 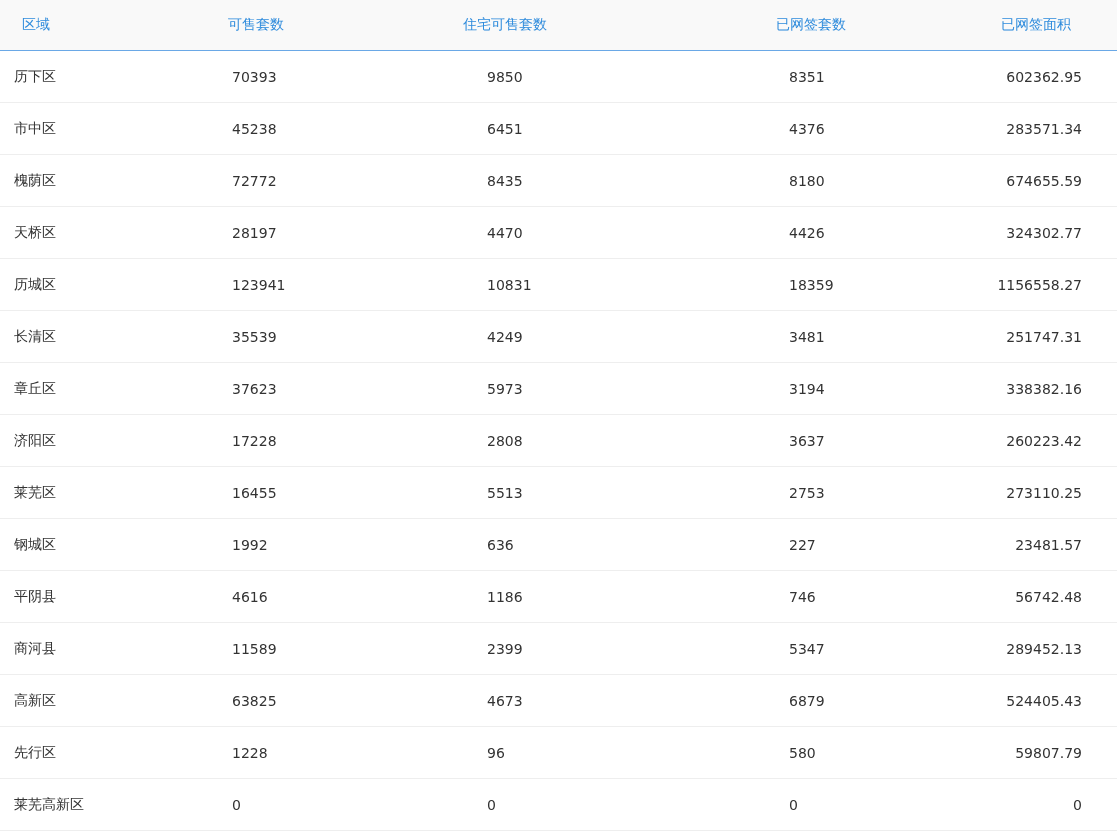 I want to click on table-cell-text: 天桥区, so click(x=35, y=232).